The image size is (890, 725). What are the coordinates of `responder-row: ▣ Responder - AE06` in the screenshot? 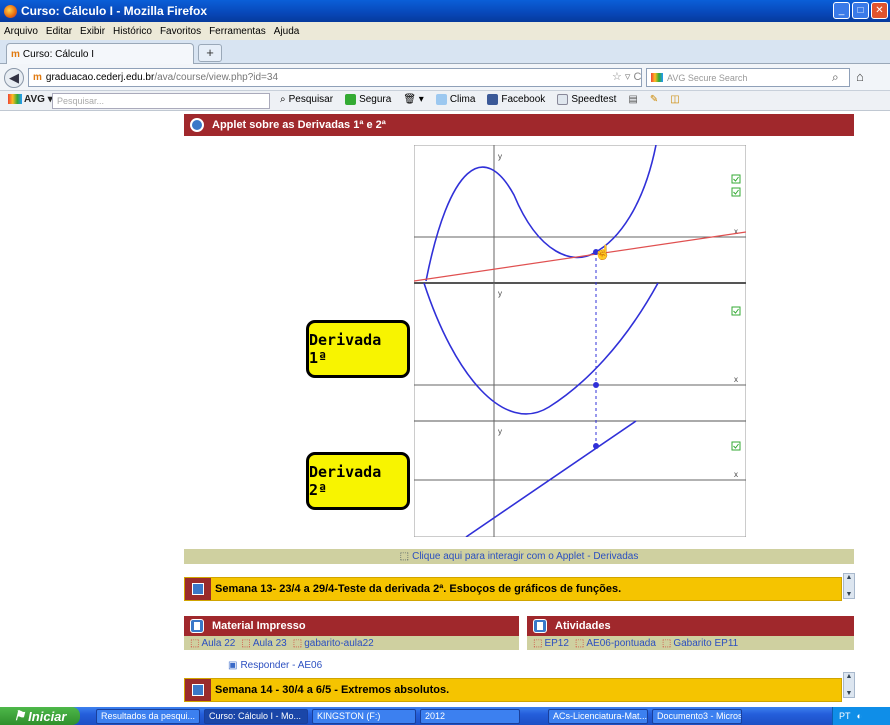 It's located at (275, 665).